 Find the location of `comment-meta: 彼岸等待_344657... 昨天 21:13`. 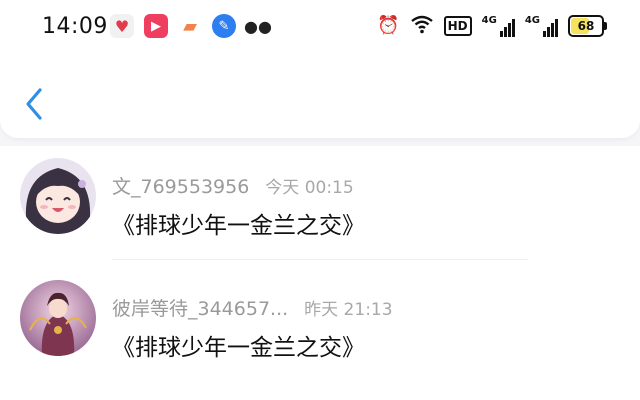

comment-meta: 彼岸等待_344657... 昨天 21:13 is located at coordinates (252, 307).